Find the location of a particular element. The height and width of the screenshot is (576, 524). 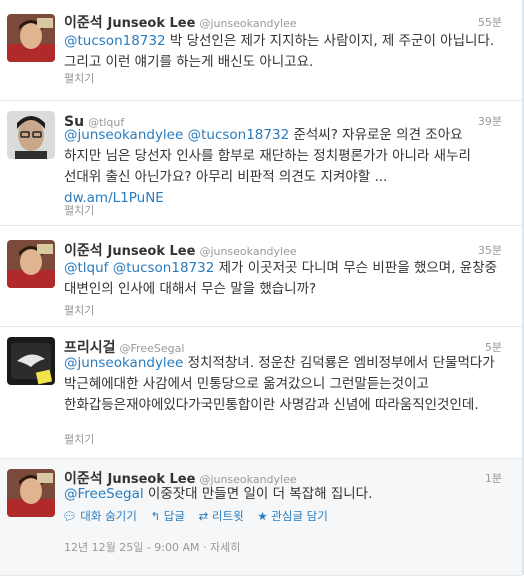

timestamp: 12년 12월 25일 - 9:00 AM is located at coordinates (132, 547).